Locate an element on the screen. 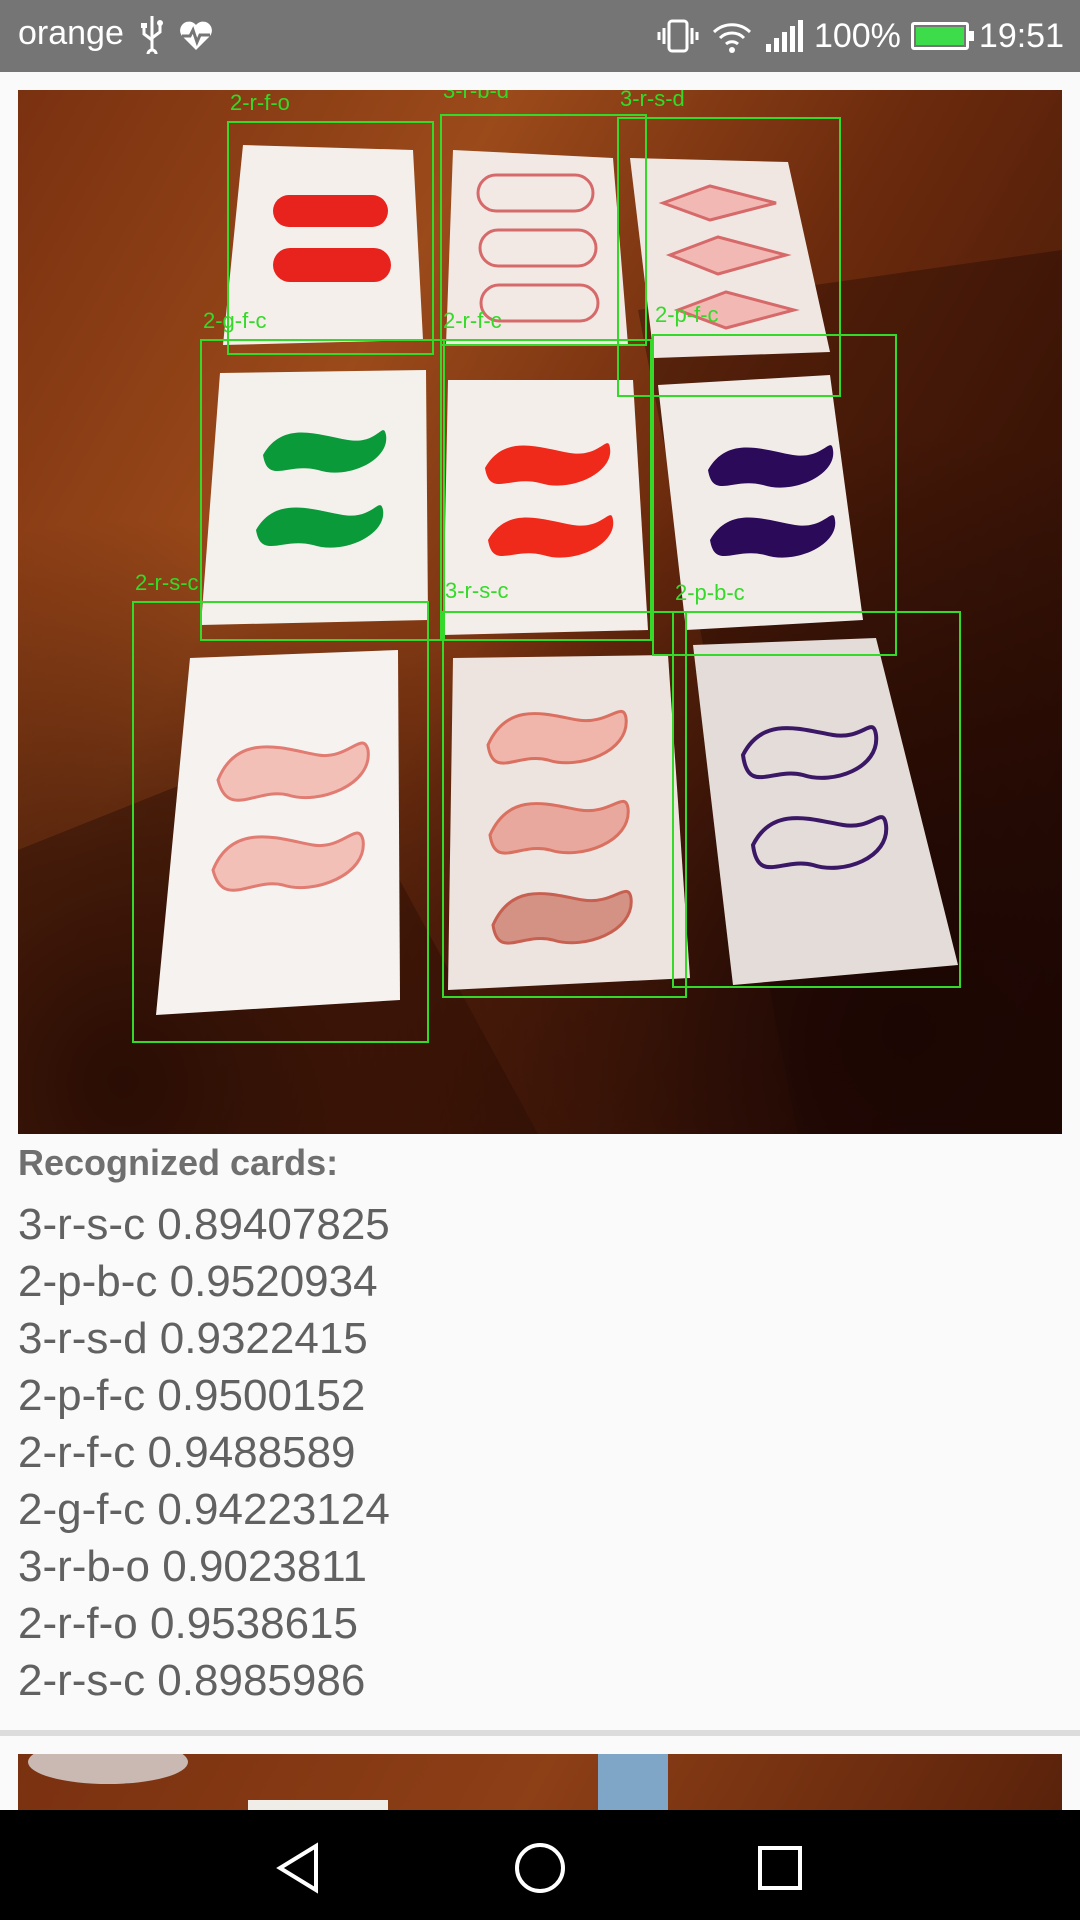 Image resolution: width=1080 pixels, height=1920 pixels. next-photo-scene is located at coordinates (348, 1782).